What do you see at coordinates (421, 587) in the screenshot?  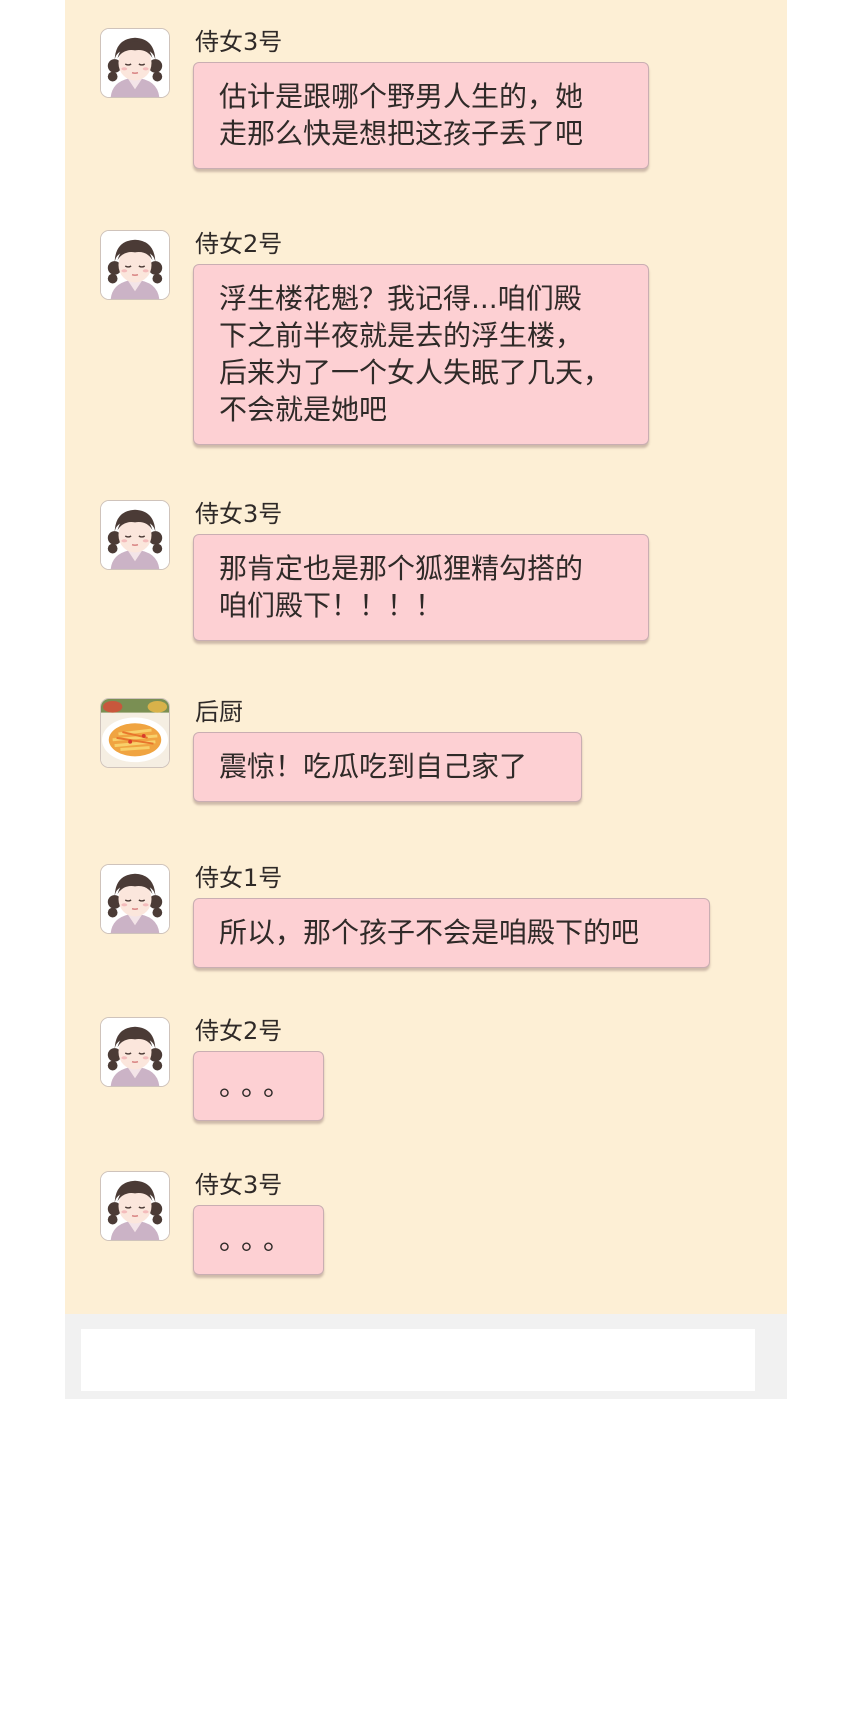 I see `message-bubble: 那肯定也是那个狐狸精勾搭的 咱们殿下！！！！` at bounding box center [421, 587].